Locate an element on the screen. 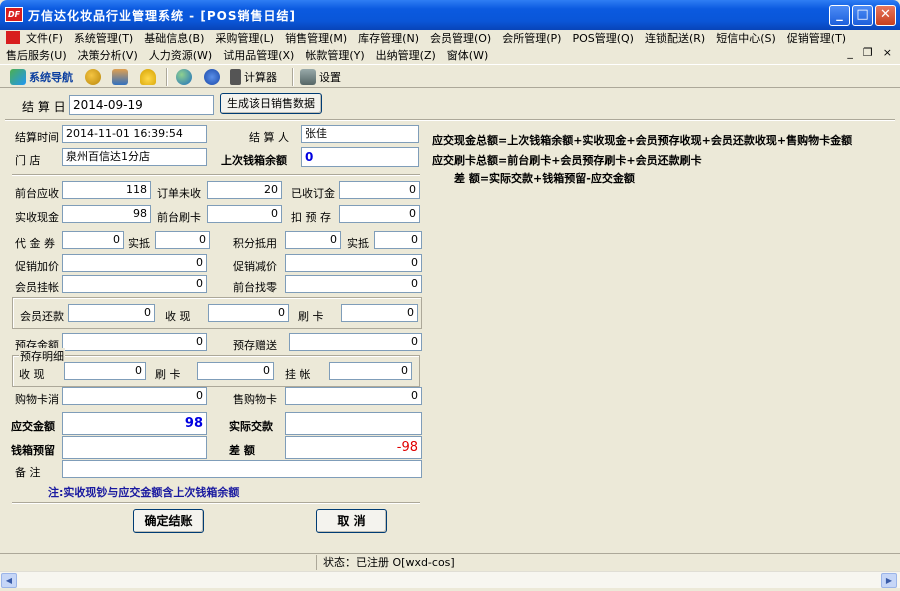 This screenshot has width=900, height=591. menu-inventory: 库存管理(N) is located at coordinates (388, 38).